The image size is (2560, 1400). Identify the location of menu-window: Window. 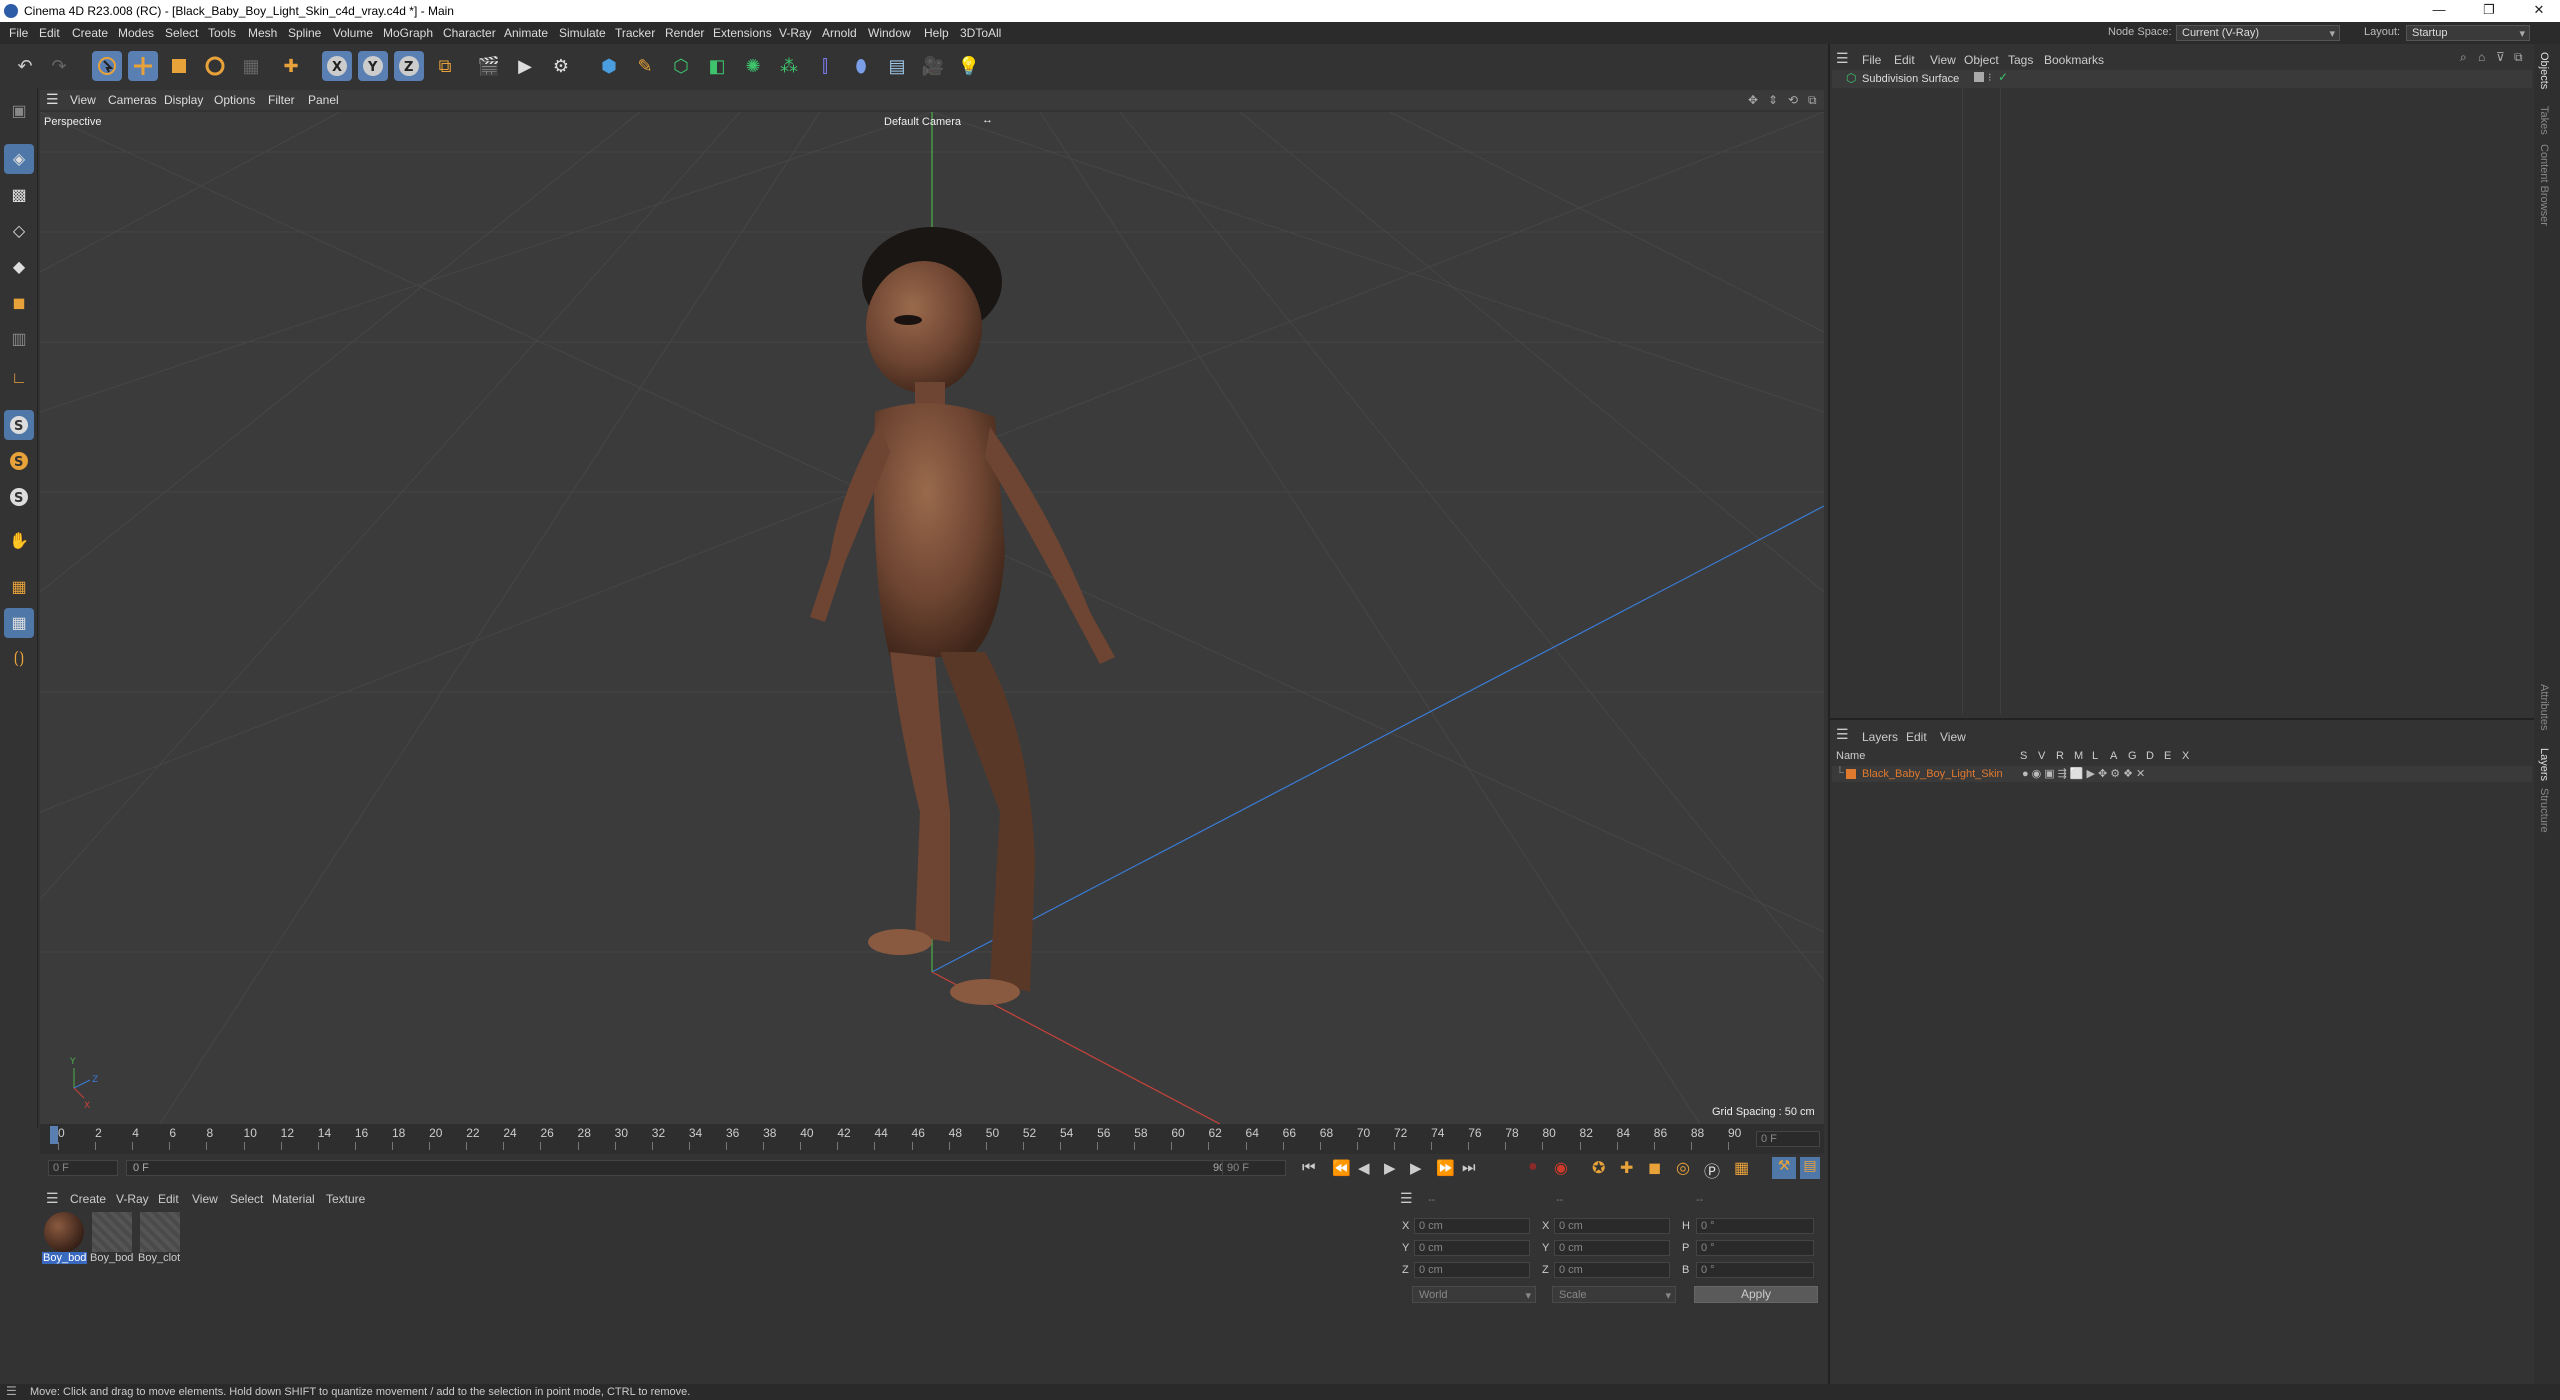
(889, 33).